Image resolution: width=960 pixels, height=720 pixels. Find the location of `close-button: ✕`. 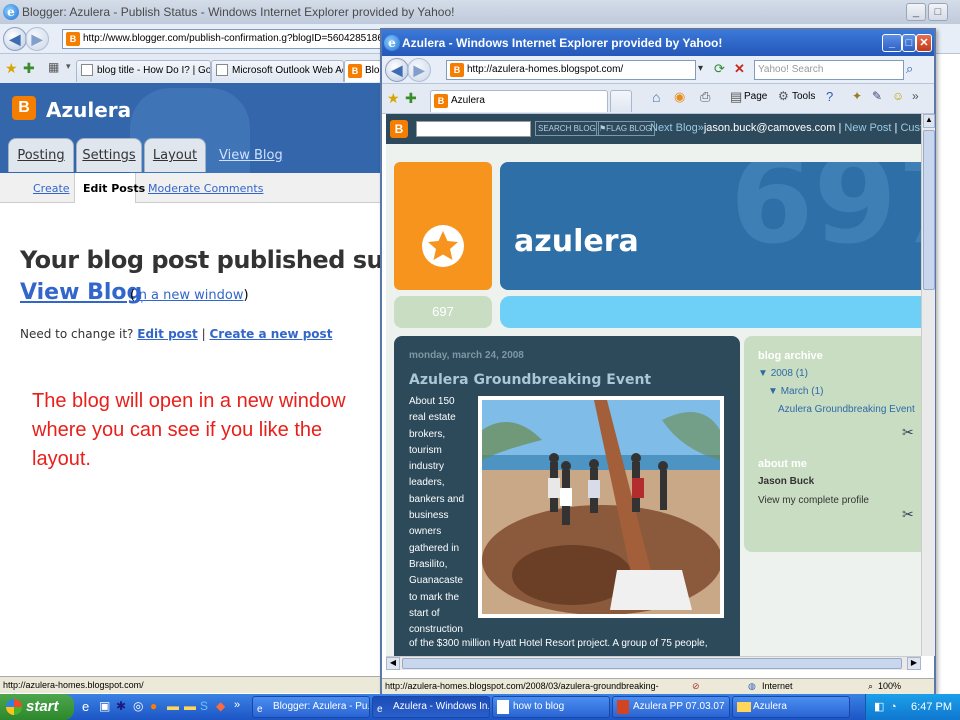

close-button: ✕ is located at coordinates (924, 43).